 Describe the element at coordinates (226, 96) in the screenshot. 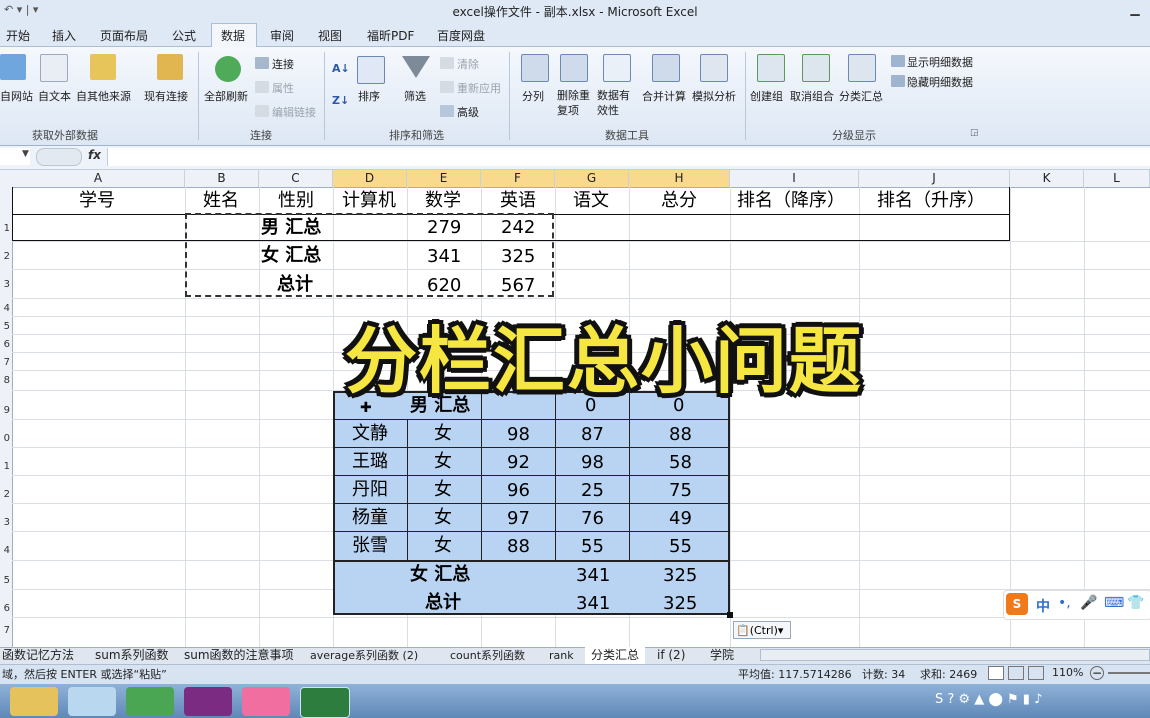

I see `refresh-all-button: 全部刷新` at that location.